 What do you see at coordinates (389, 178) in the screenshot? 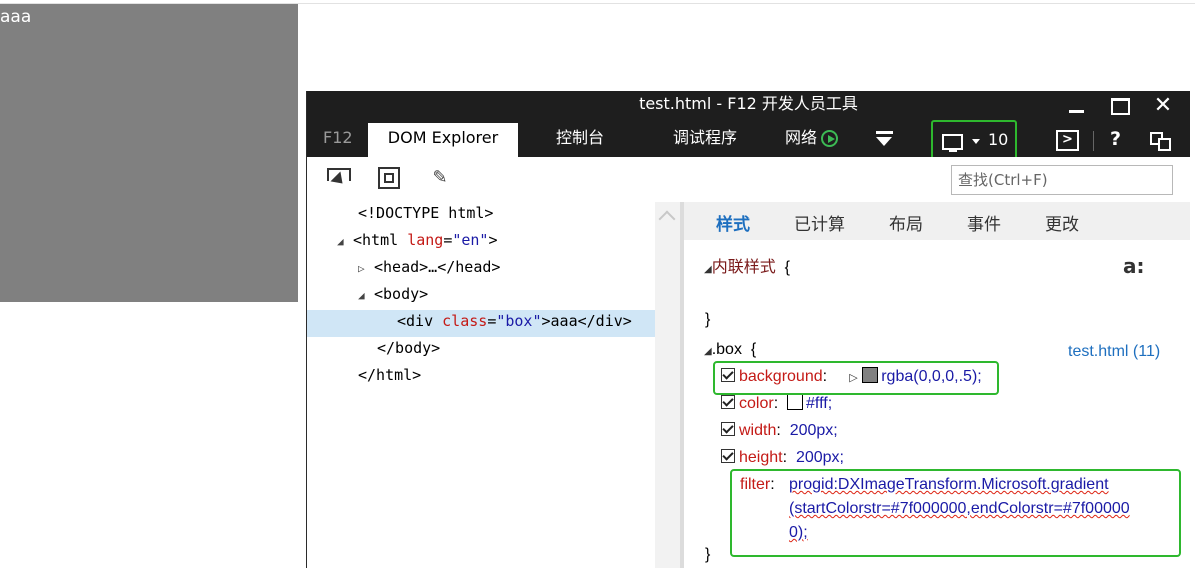
I see `highlight-element-icon` at bounding box center [389, 178].